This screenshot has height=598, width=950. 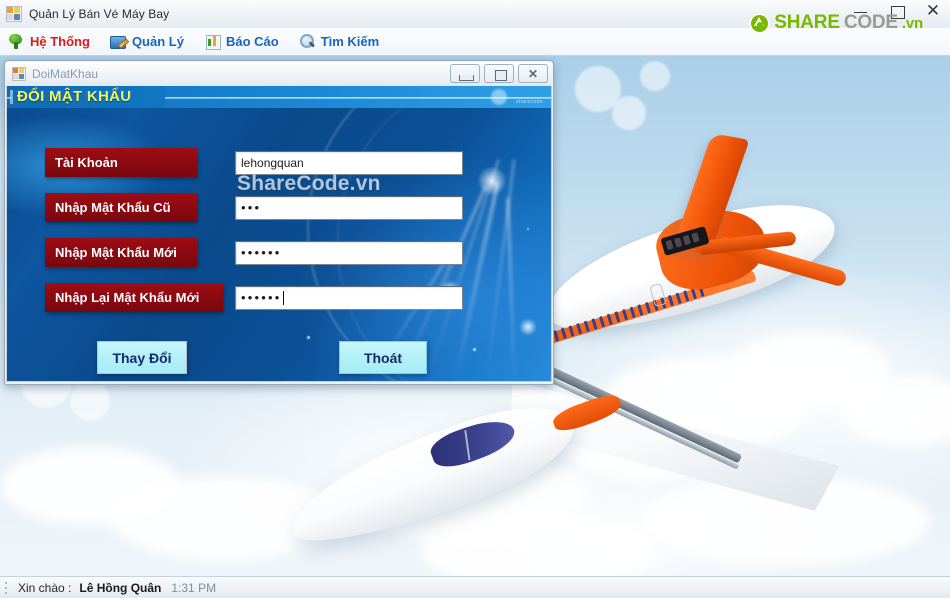 What do you see at coordinates (528, 327) in the screenshot?
I see `decorative-glow` at bounding box center [528, 327].